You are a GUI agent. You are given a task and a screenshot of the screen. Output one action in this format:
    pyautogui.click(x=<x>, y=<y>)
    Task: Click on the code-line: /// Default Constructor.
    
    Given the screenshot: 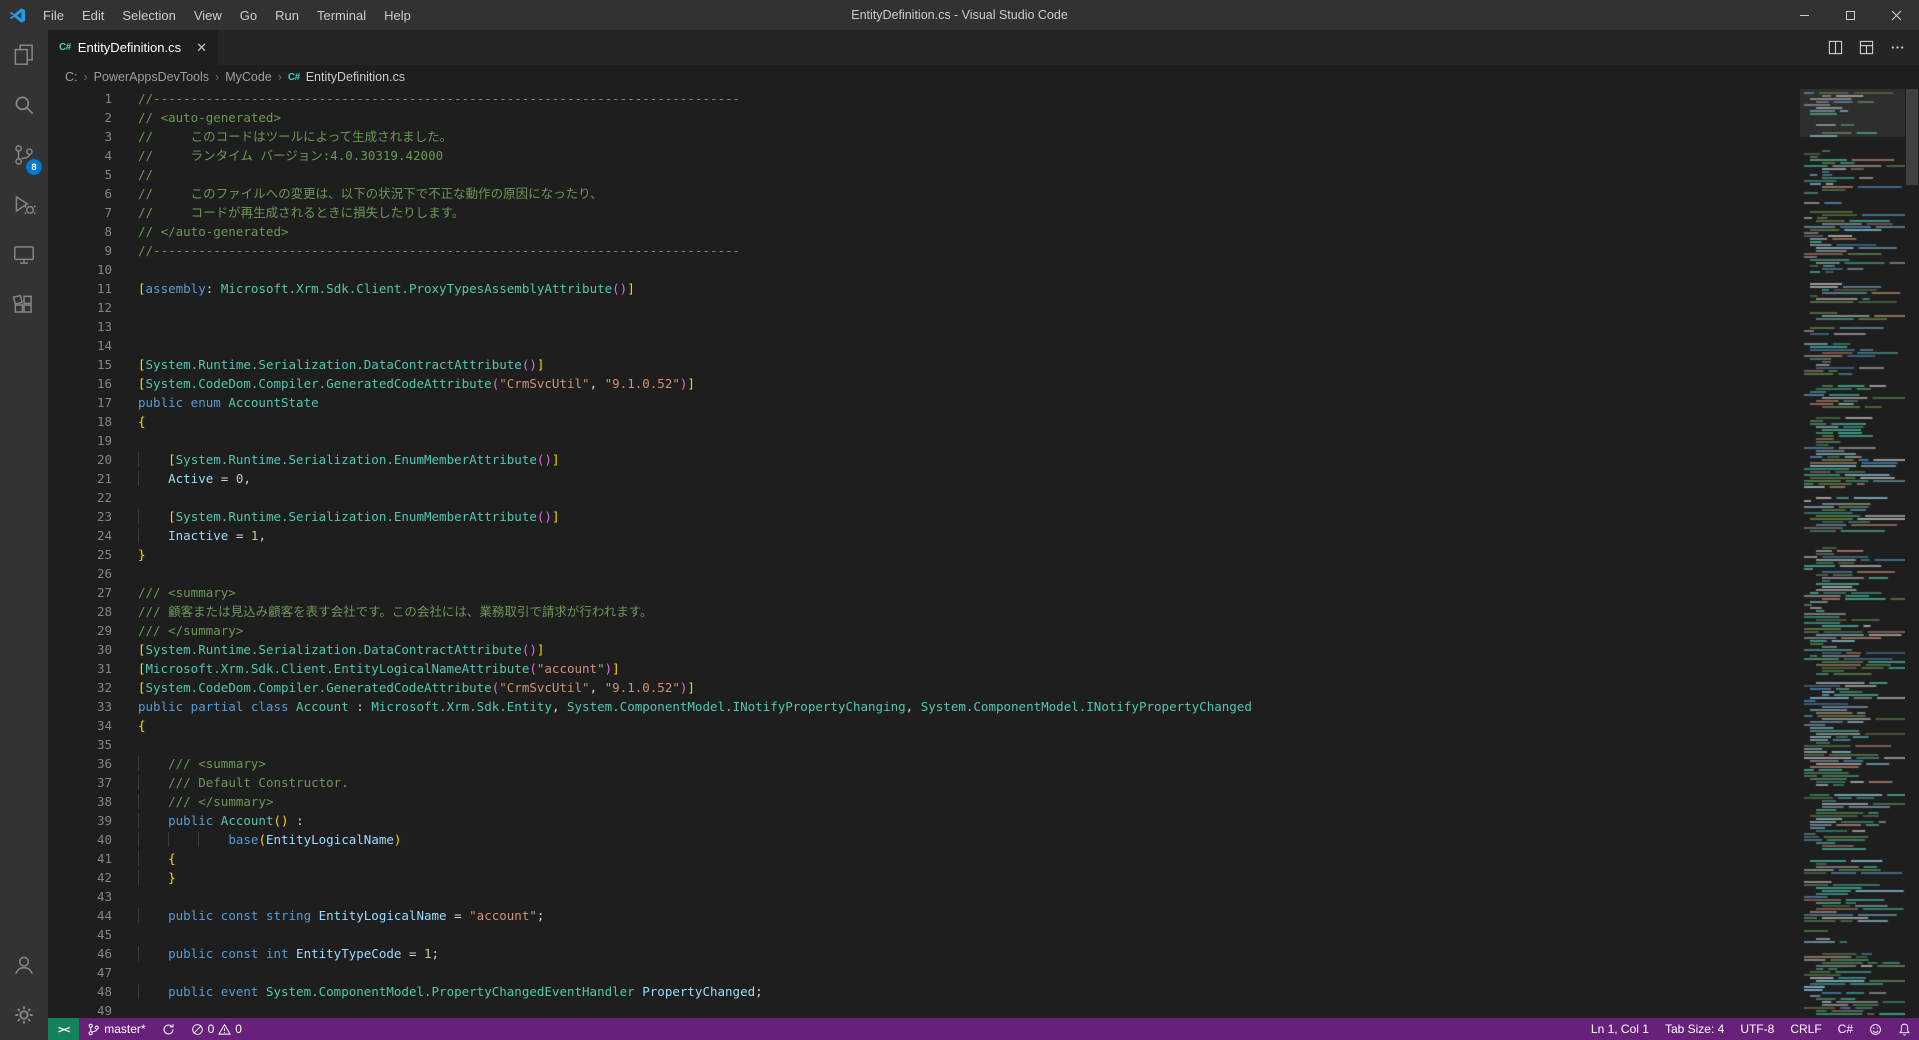 What is the action you would take?
    pyautogui.click(x=1028, y=782)
    